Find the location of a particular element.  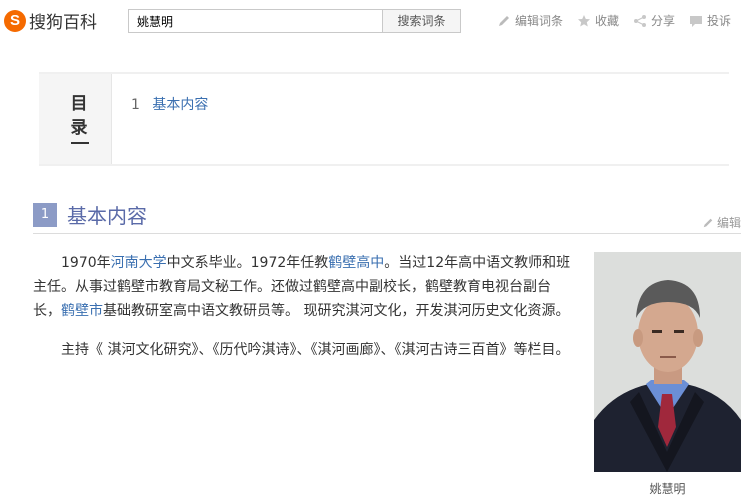

portrait-image is located at coordinates (667, 362).